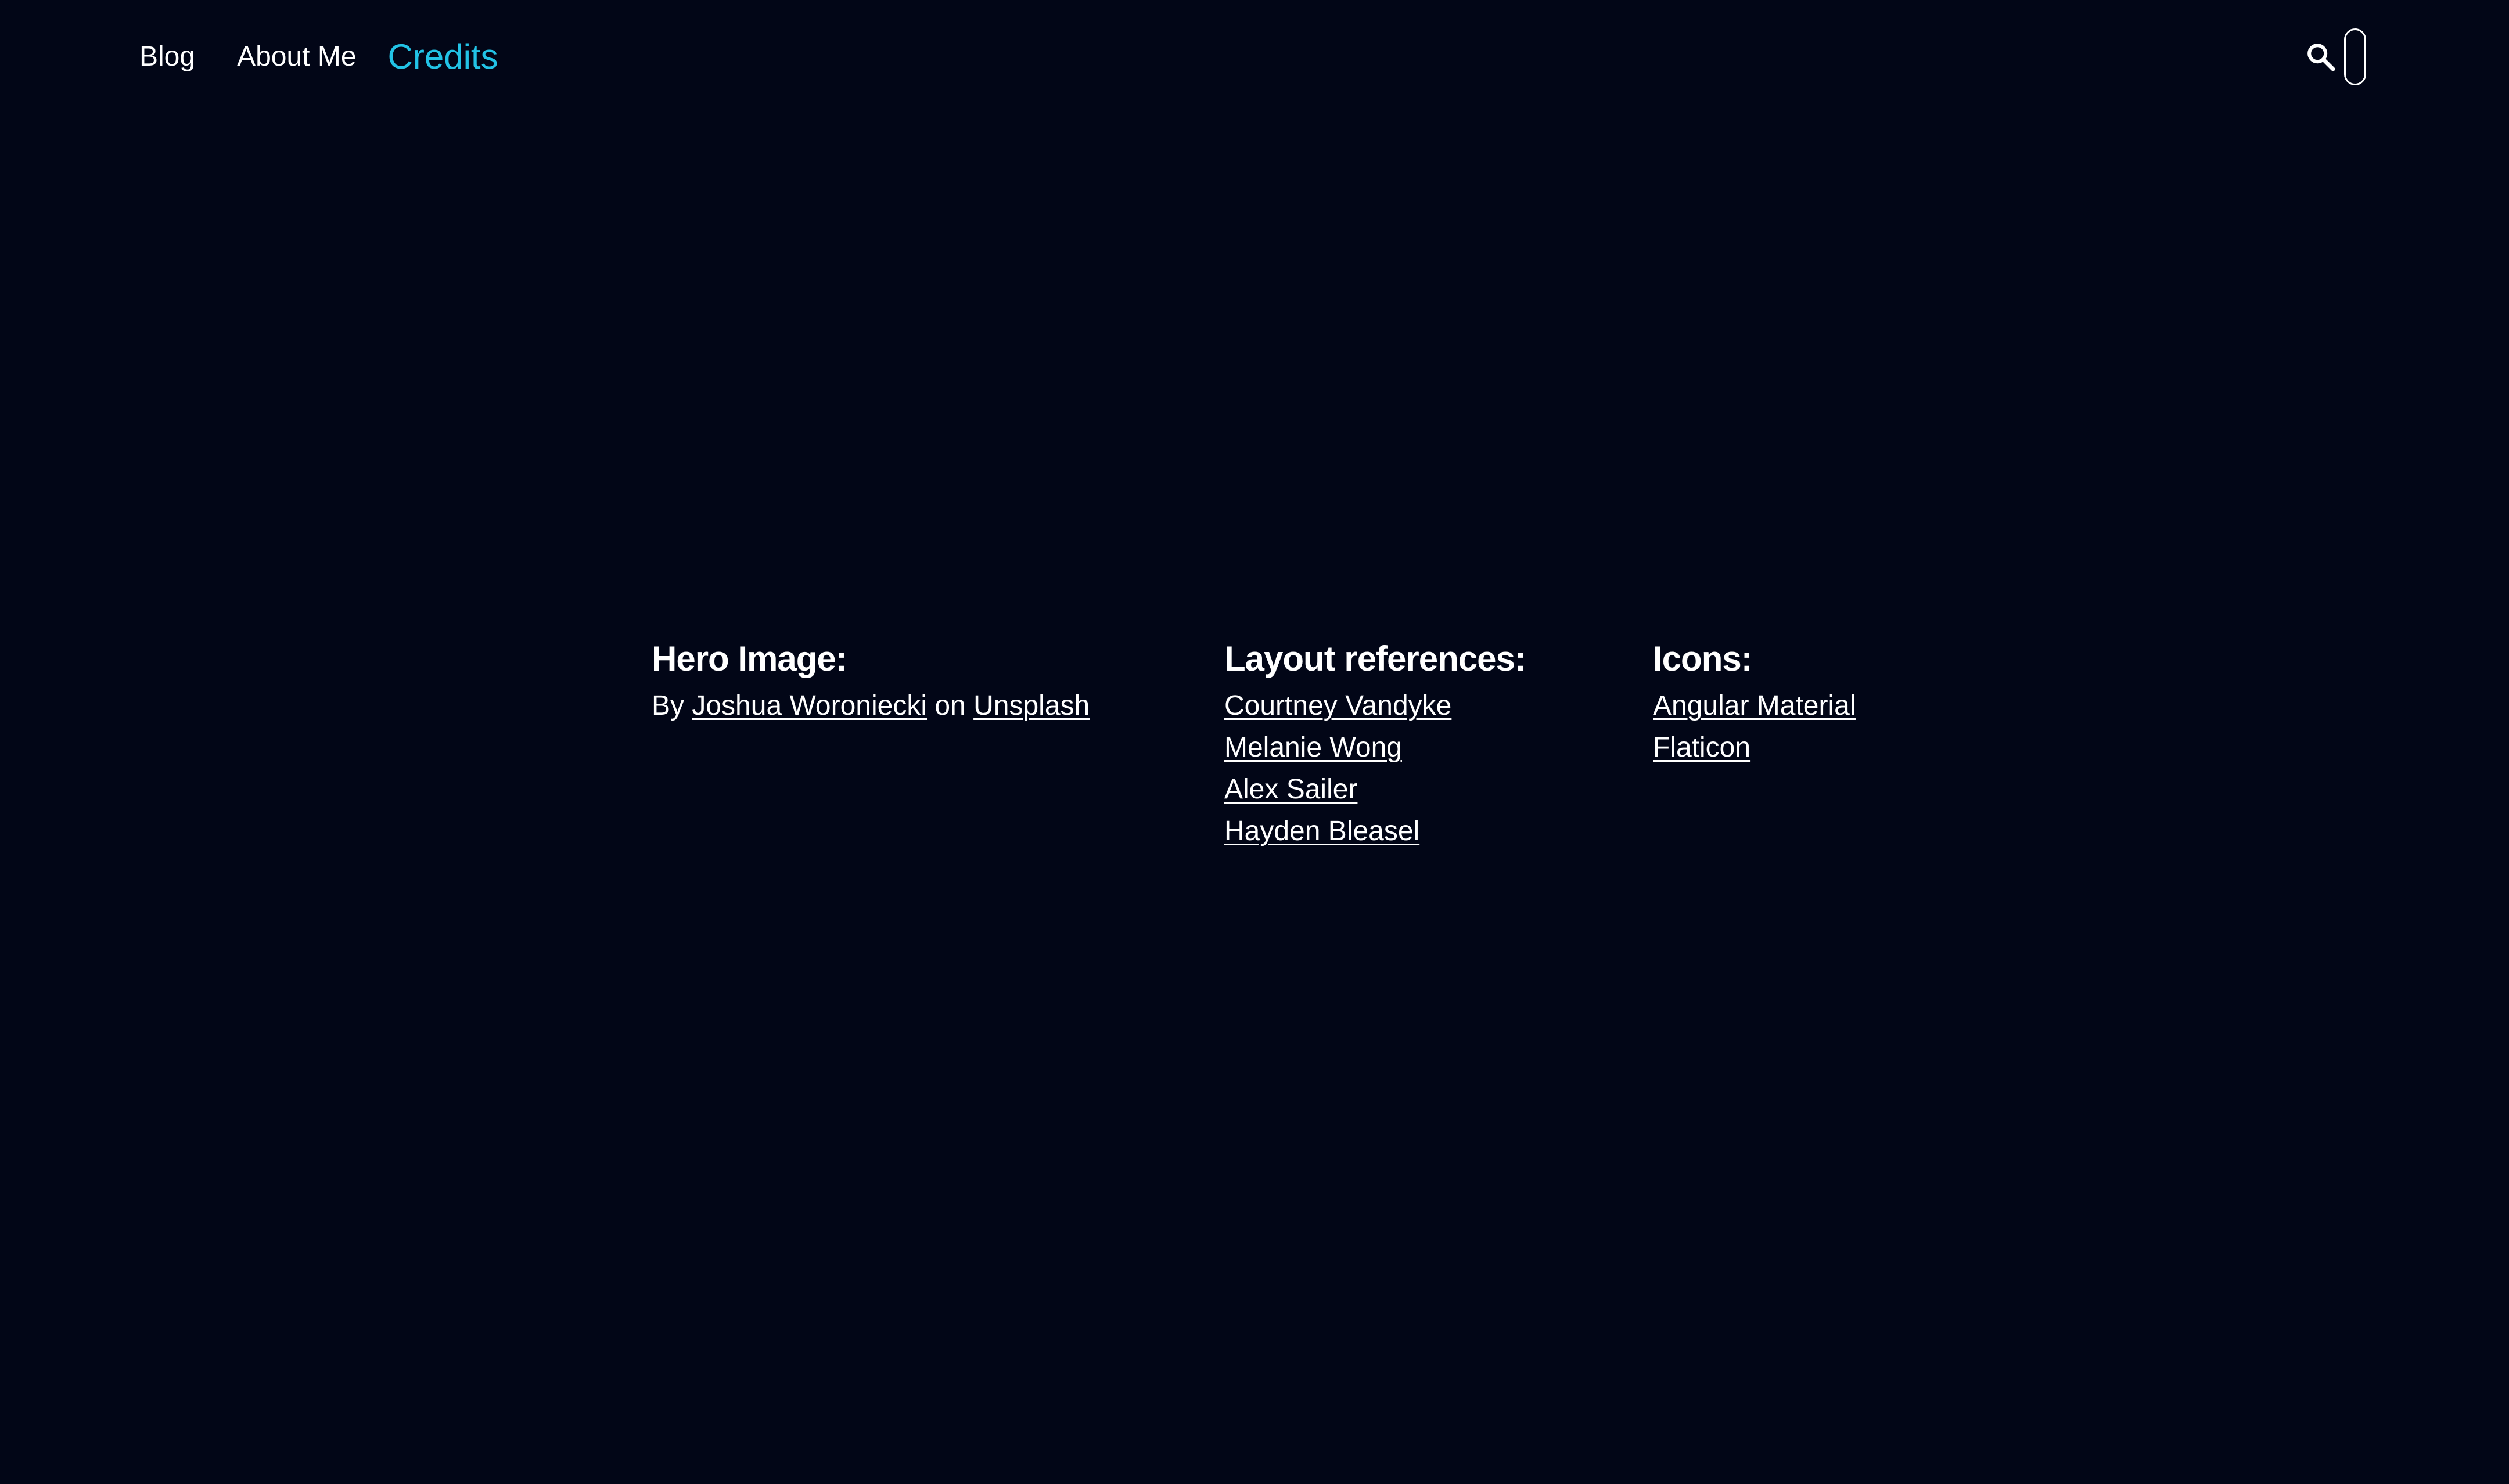 The image size is (2509, 1484). I want to click on layout-reference-link: Melanie Wong, so click(1313, 748).